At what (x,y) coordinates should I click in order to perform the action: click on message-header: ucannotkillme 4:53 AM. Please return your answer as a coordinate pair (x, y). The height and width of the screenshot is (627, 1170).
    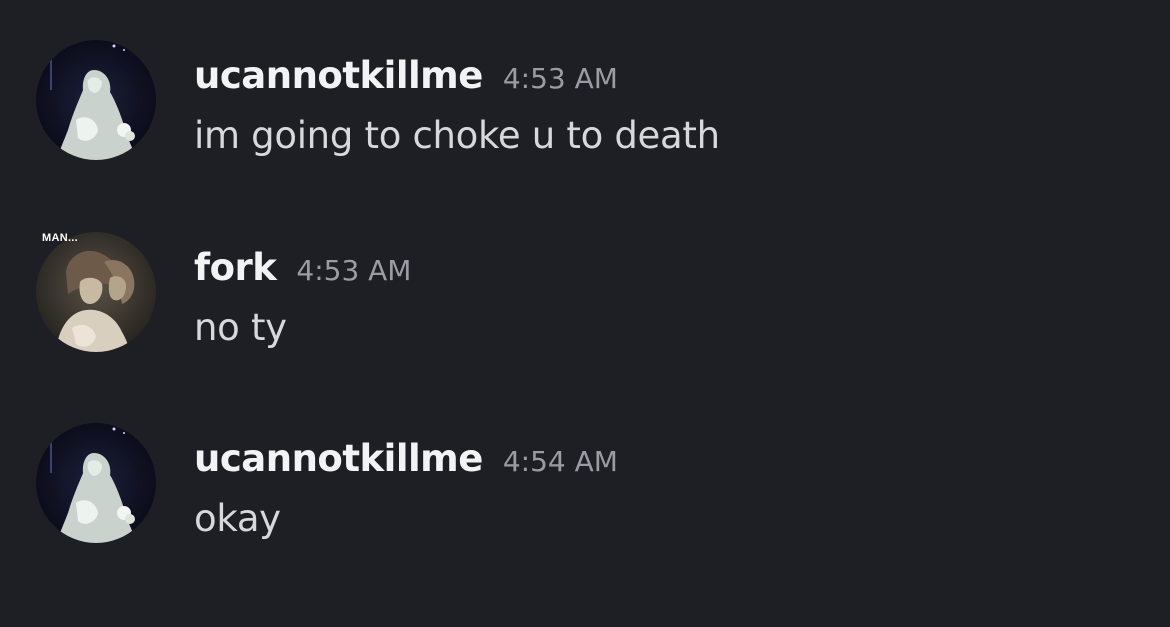
    Looking at the image, I should click on (406, 79).